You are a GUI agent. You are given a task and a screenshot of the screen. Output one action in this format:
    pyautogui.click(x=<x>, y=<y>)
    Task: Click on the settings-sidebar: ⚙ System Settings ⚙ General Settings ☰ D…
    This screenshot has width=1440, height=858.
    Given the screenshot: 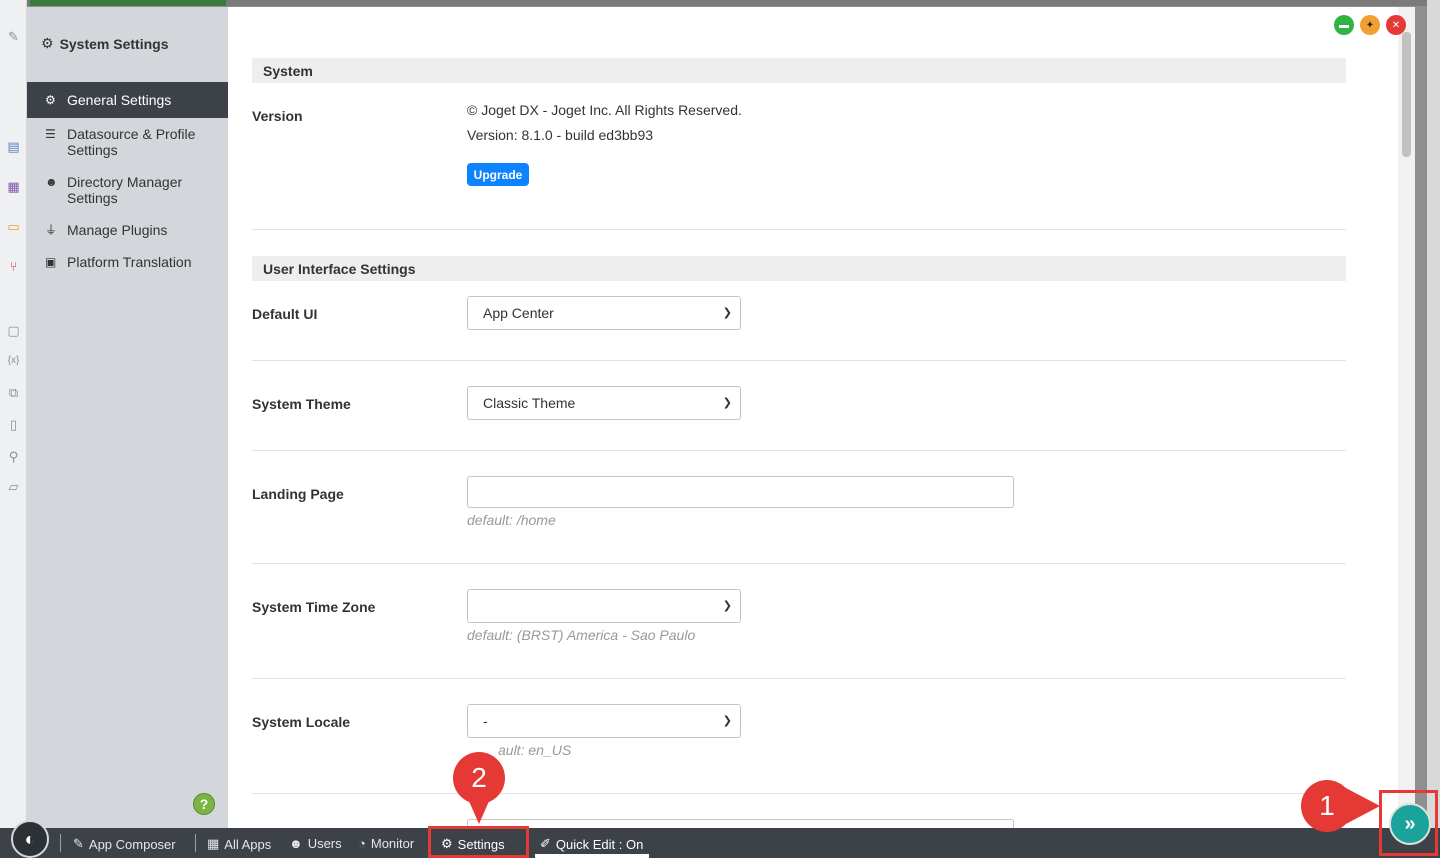 What is the action you would take?
    pyautogui.click(x=127, y=417)
    